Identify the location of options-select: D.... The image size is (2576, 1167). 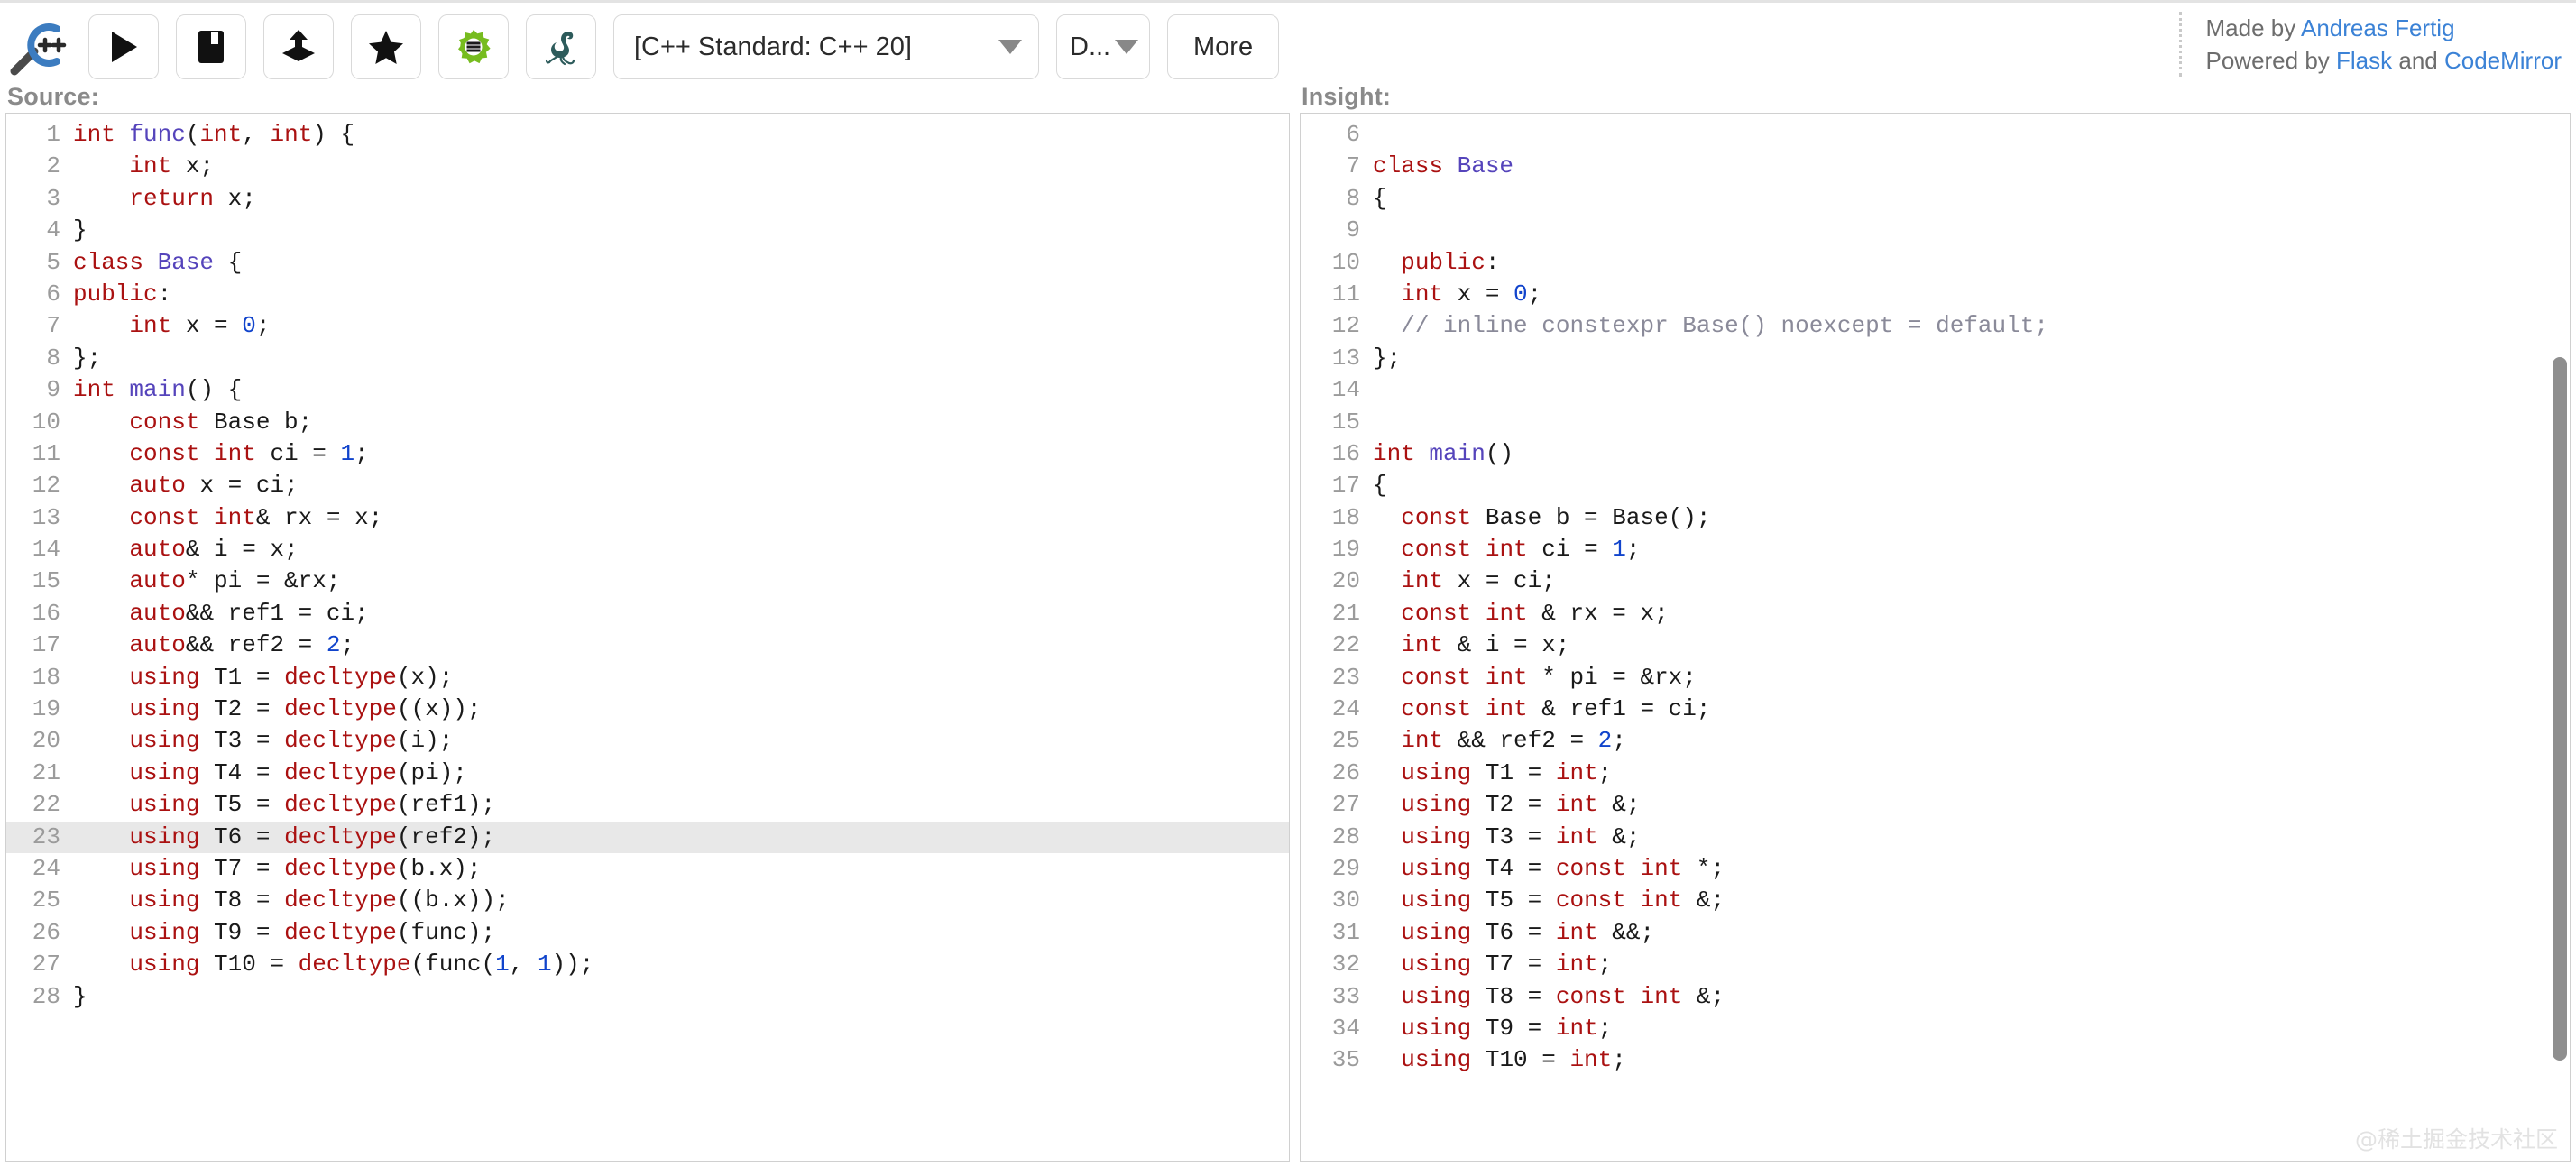
(1103, 46).